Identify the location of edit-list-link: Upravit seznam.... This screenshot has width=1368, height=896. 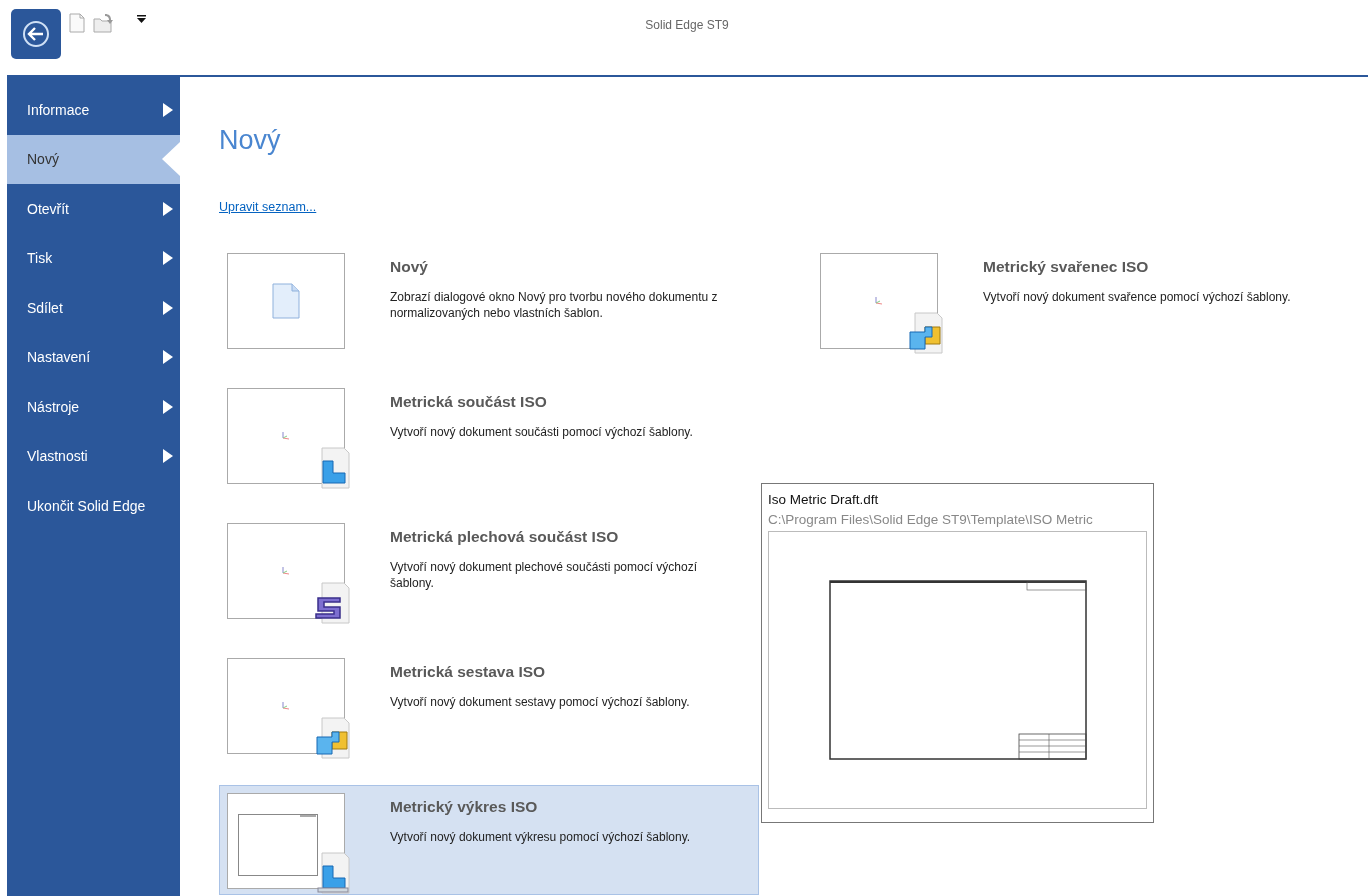
(268, 207).